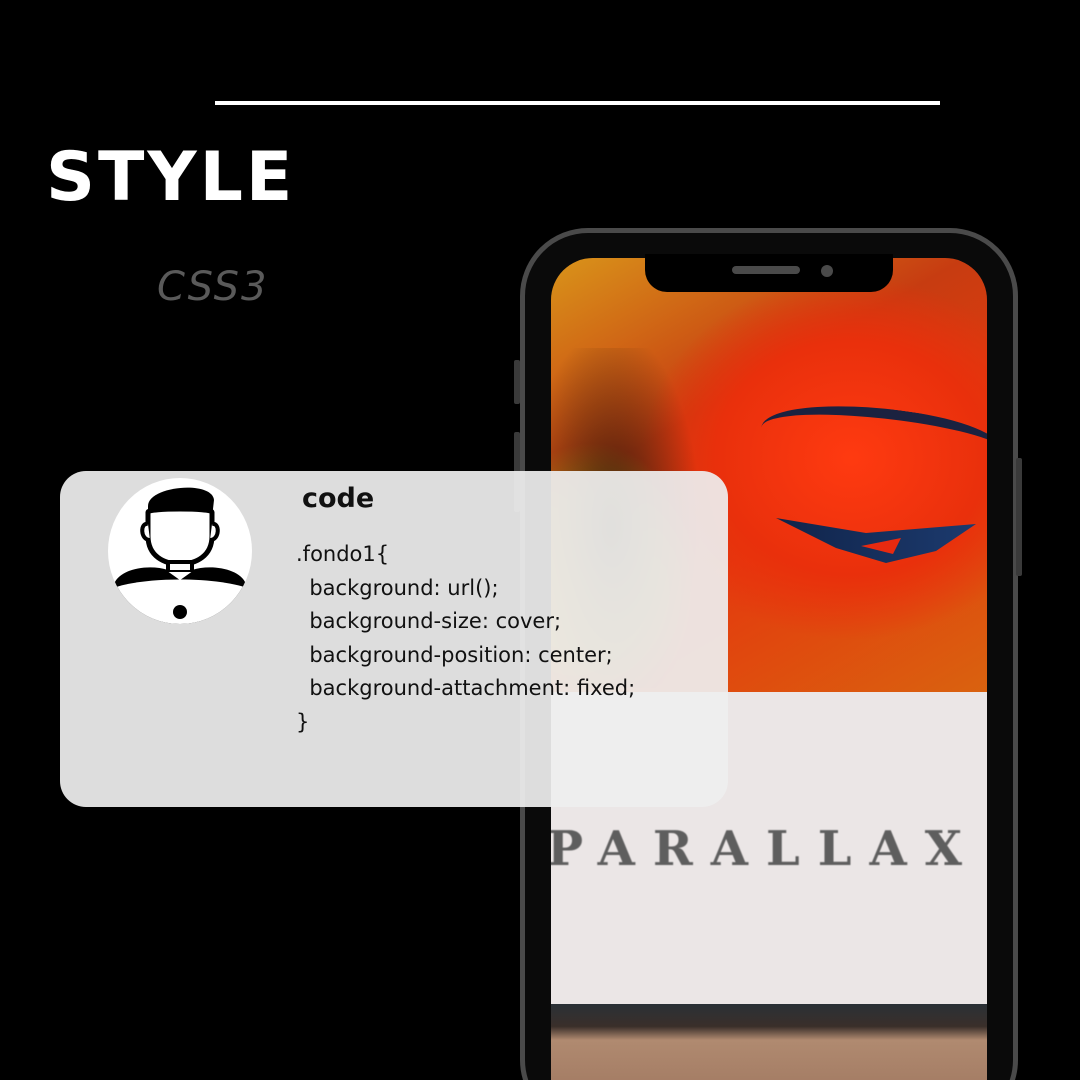 This screenshot has height=1080, width=1080. I want to click on hero-eyebrow, so click(872, 438).